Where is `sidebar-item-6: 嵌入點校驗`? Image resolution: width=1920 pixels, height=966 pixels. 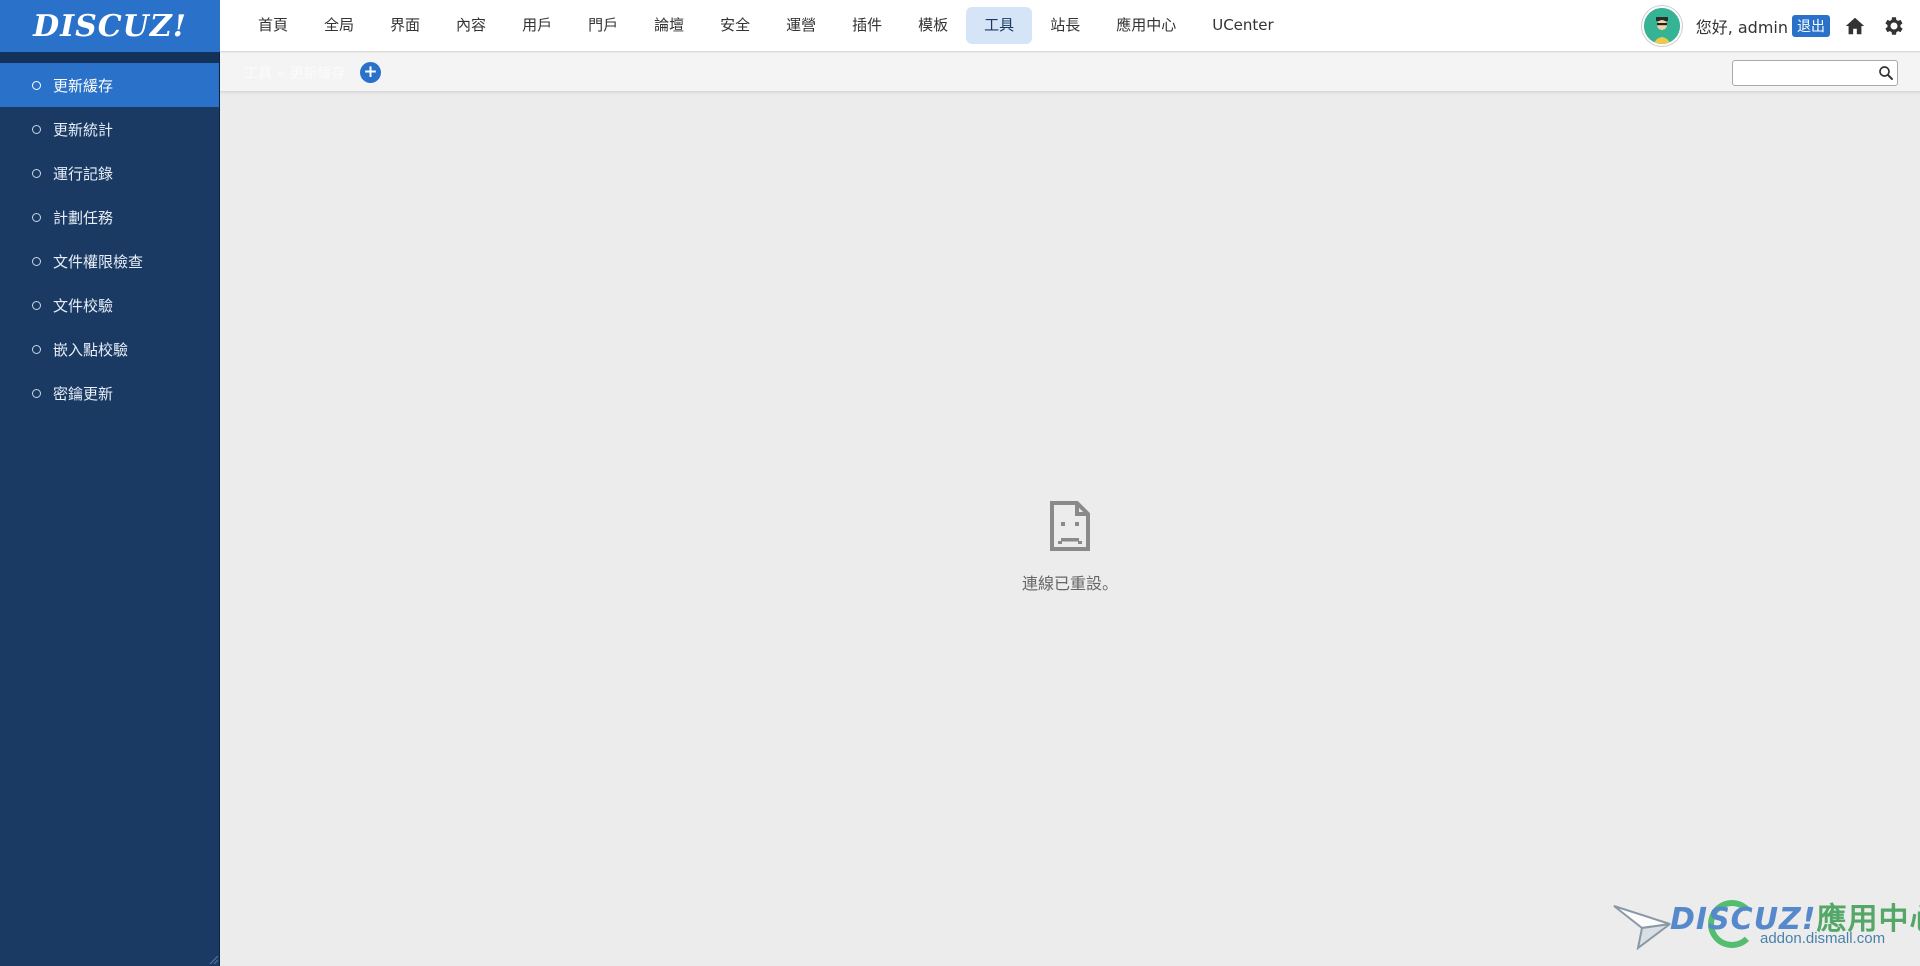
sidebar-item-6: 嵌入點校驗 is located at coordinates (110, 349).